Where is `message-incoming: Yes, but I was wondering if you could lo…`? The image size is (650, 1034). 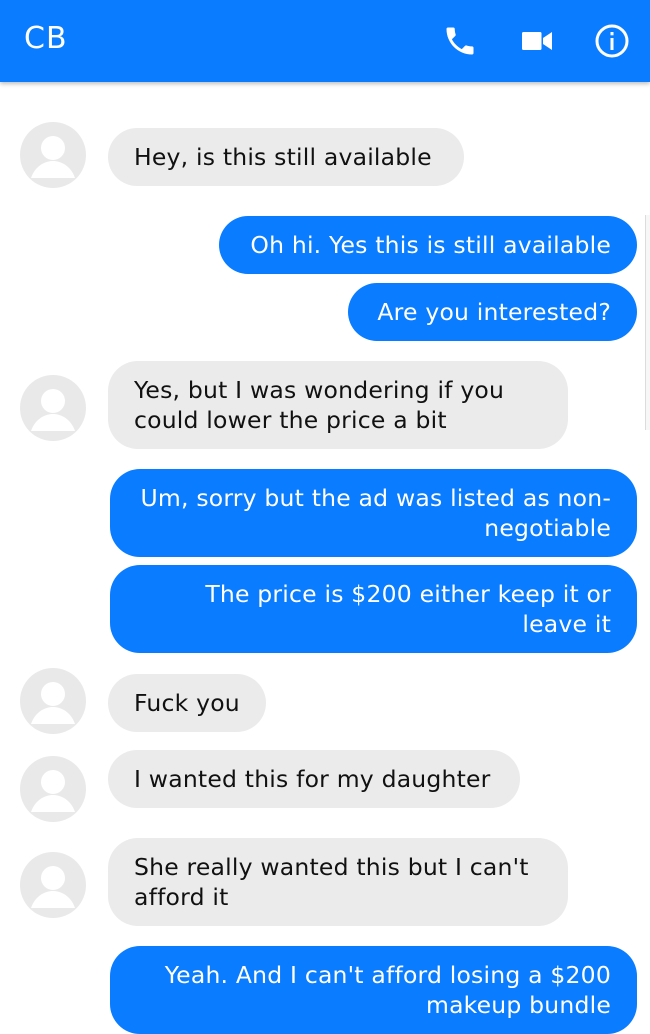 message-incoming: Yes, but I was wondering if you could lo… is located at coordinates (338, 405).